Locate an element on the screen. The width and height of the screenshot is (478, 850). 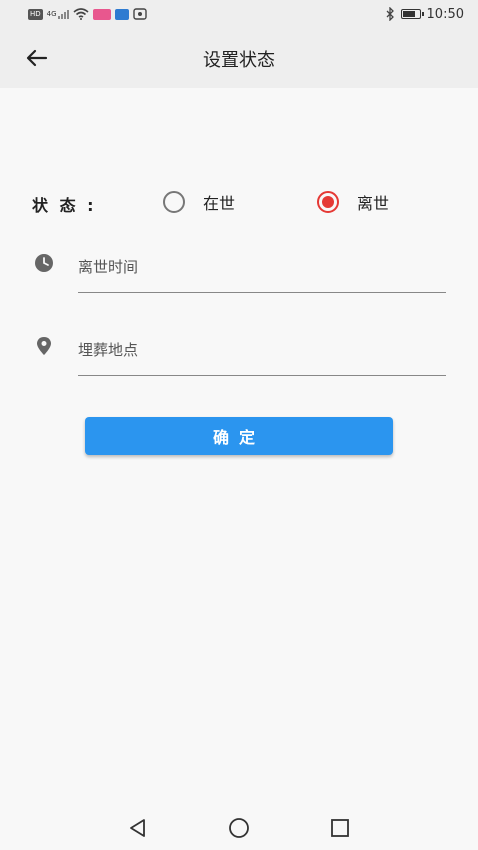
status-bar: HD 4G 10:50 is located at coordinates (239, 14).